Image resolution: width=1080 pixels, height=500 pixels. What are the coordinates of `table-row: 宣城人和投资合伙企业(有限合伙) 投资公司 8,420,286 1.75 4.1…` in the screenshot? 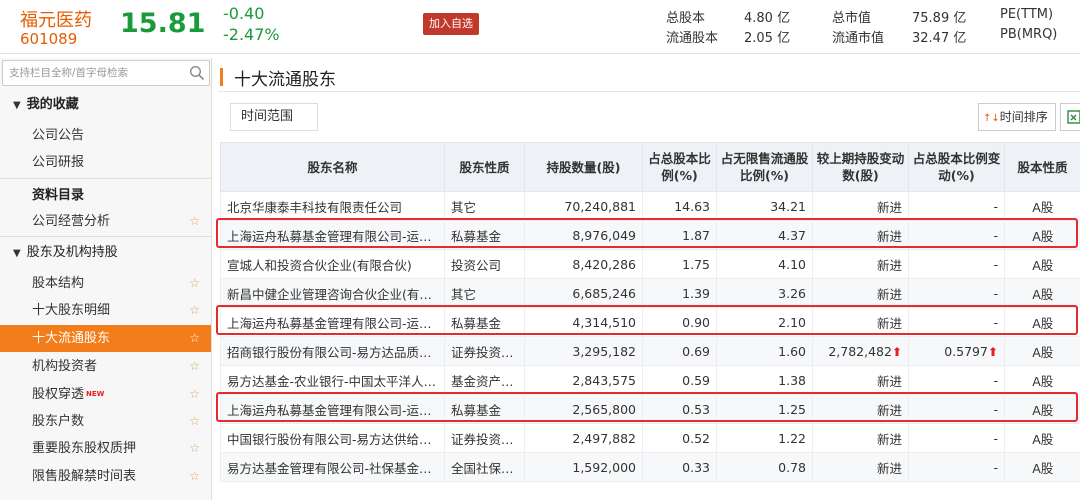 It's located at (650, 264).